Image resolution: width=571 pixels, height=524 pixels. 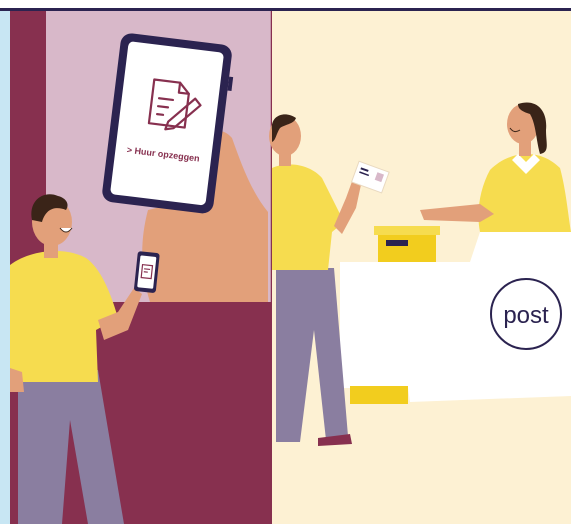 What do you see at coordinates (526, 315) in the screenshot?
I see `post-logo-text: post` at bounding box center [526, 315].